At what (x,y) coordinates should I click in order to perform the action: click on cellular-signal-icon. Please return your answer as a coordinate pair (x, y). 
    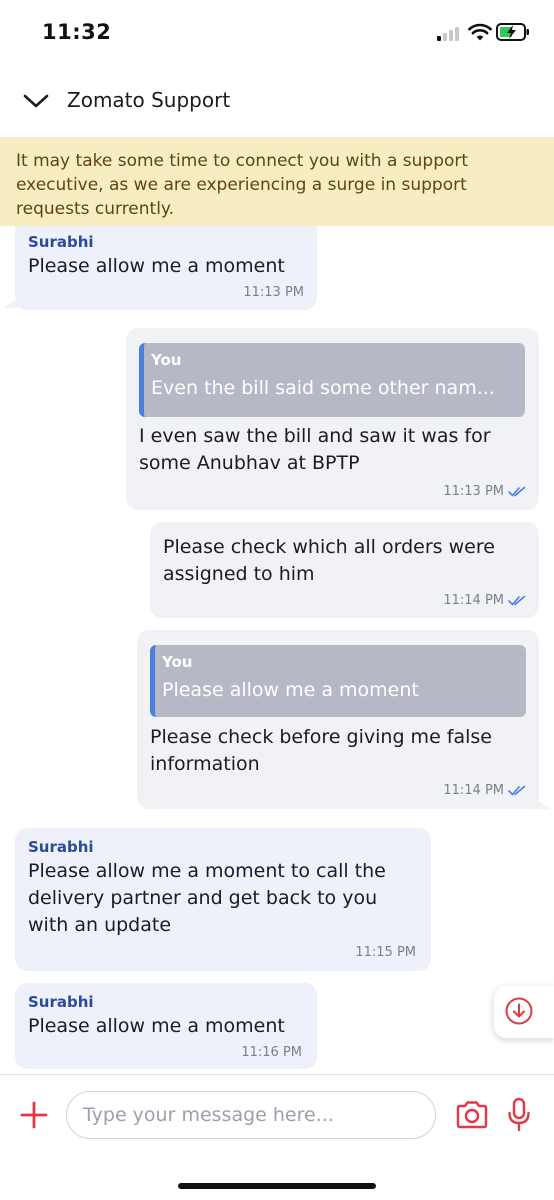
    Looking at the image, I should click on (450, 34).